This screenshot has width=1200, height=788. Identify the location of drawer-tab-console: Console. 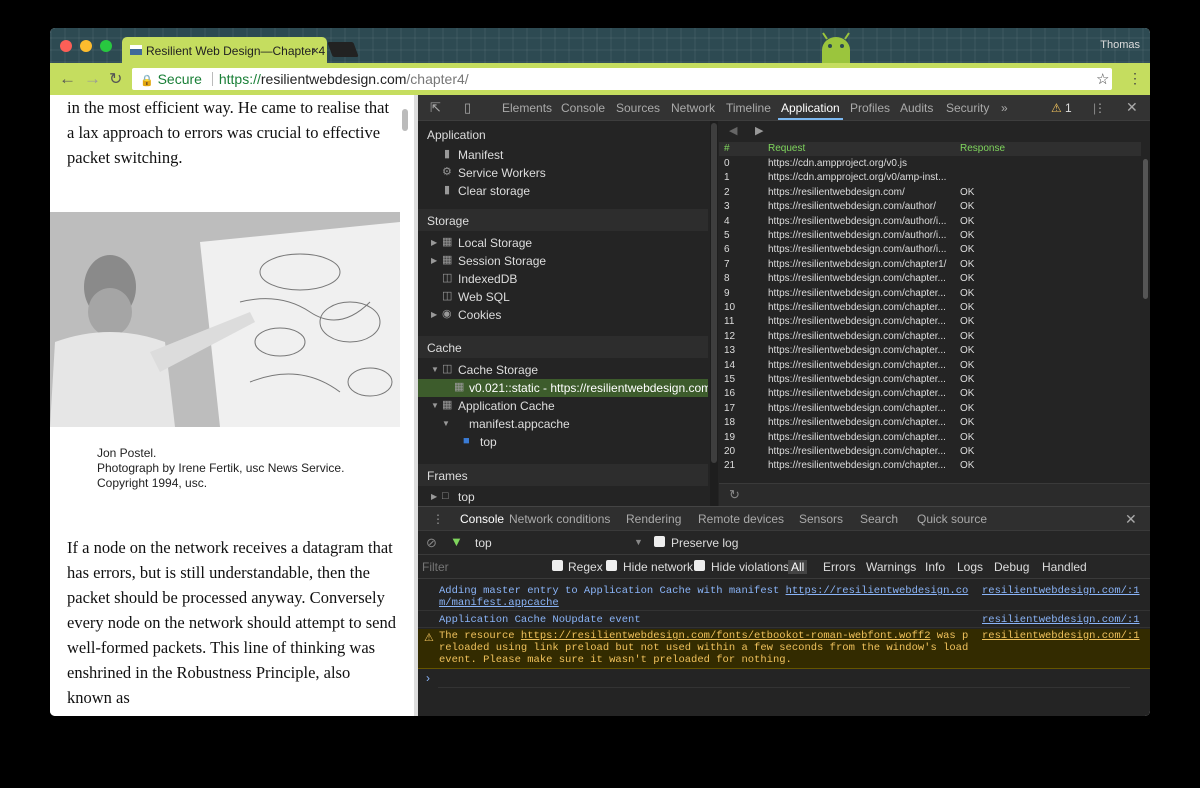
(482, 519).